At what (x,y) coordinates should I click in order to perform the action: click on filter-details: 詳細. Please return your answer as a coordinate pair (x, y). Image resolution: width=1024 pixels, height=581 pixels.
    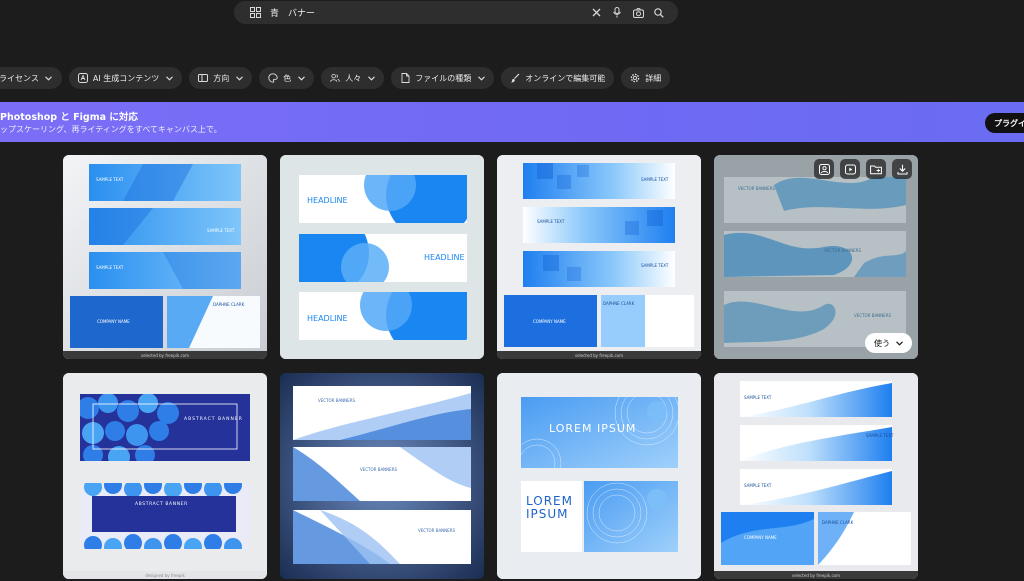
    Looking at the image, I should click on (646, 78).